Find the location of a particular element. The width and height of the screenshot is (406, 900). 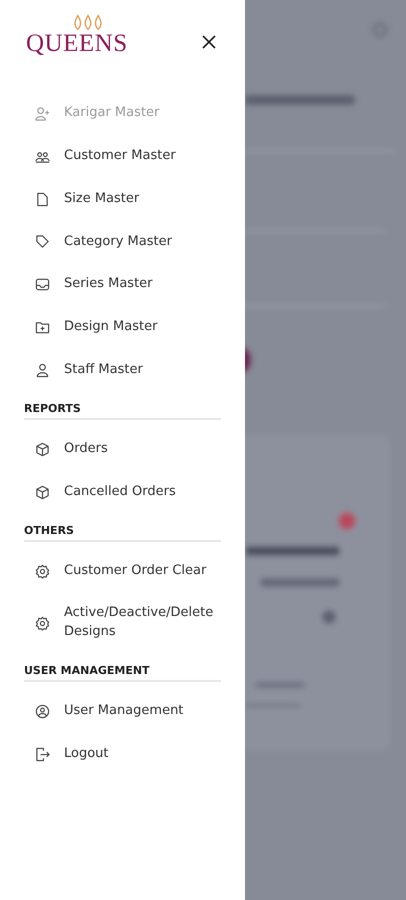

menu-item: Logout is located at coordinates (122, 754).